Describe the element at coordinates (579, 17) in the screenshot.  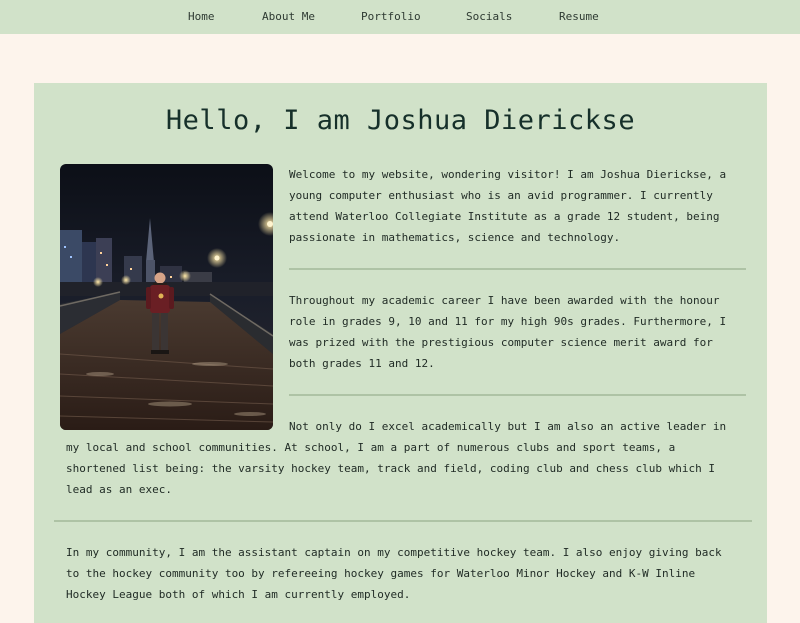
I see `nav-link-resume: Resume` at that location.